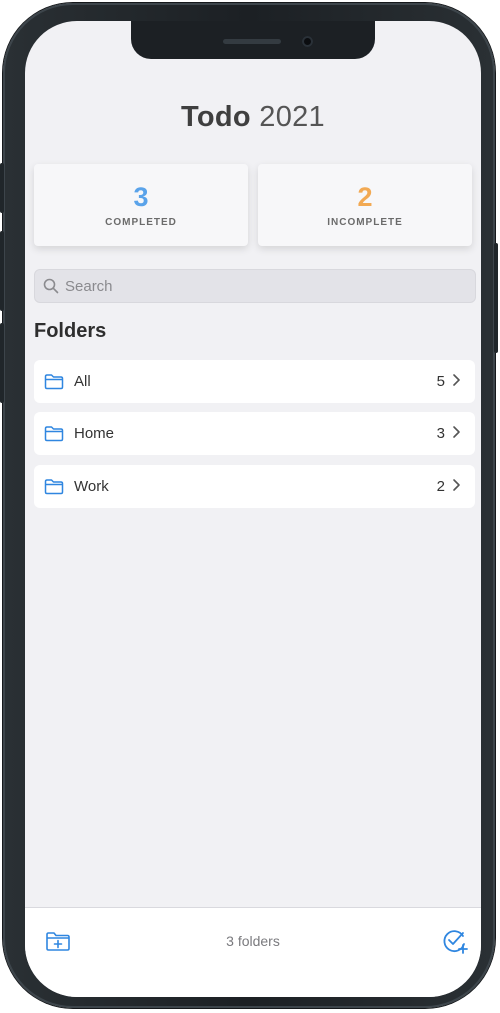 The image size is (500, 1013). What do you see at coordinates (253, 941) in the screenshot?
I see `folder-count-status: 3 folders` at bounding box center [253, 941].